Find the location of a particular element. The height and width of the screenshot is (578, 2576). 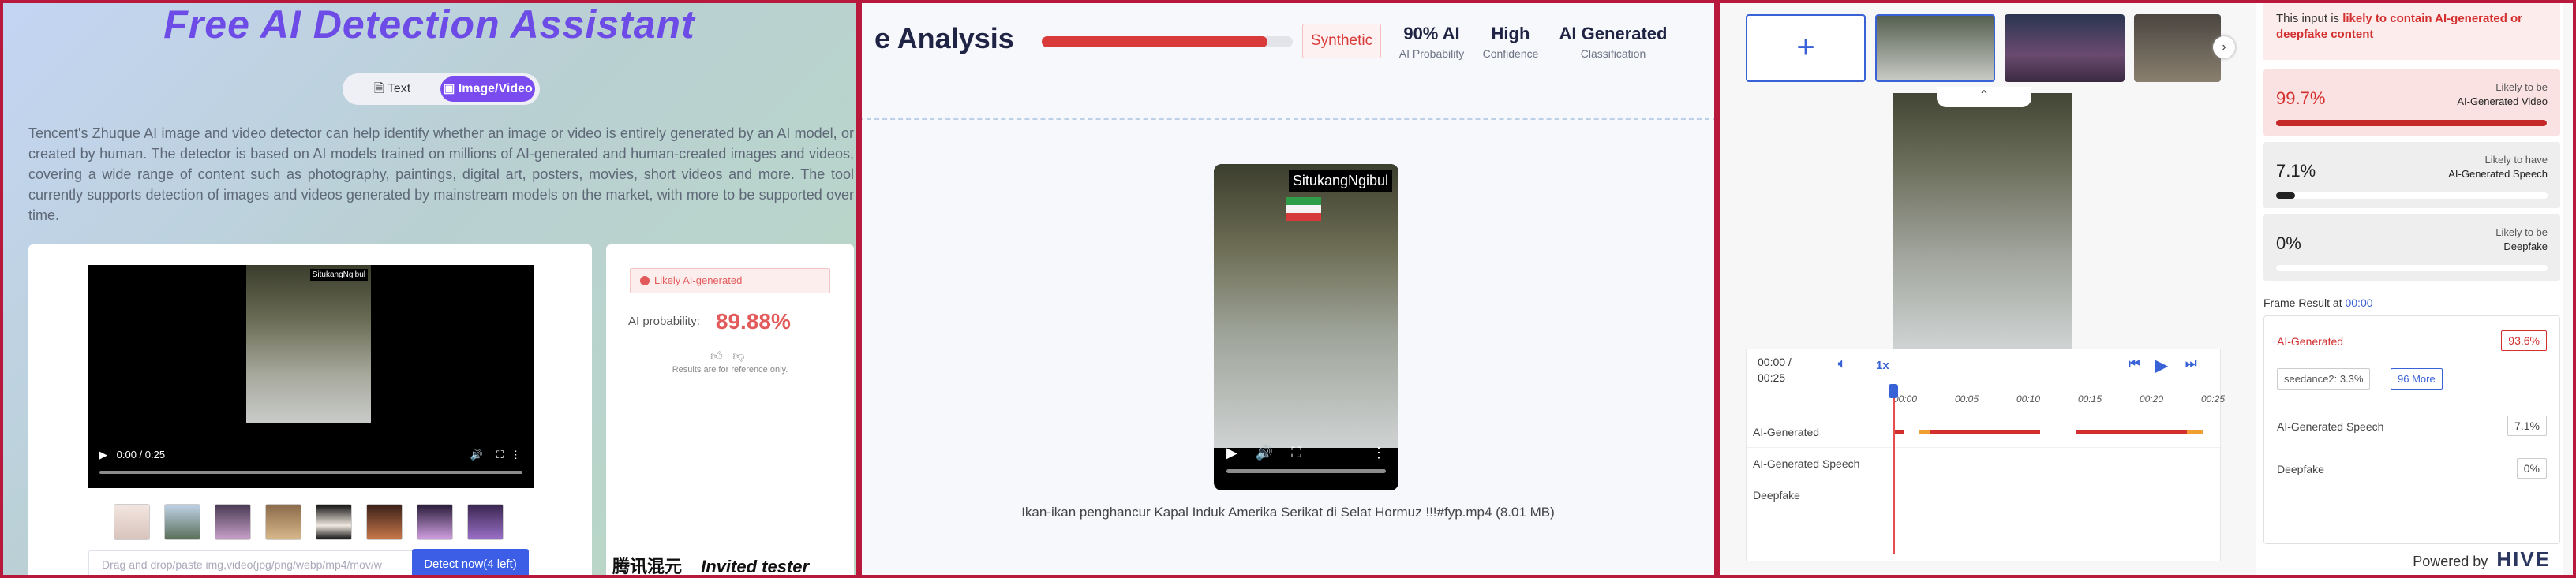

time-ticks: 00:00 00:05 00:10 00:15 00:20 00:25 is located at coordinates (2059, 401).